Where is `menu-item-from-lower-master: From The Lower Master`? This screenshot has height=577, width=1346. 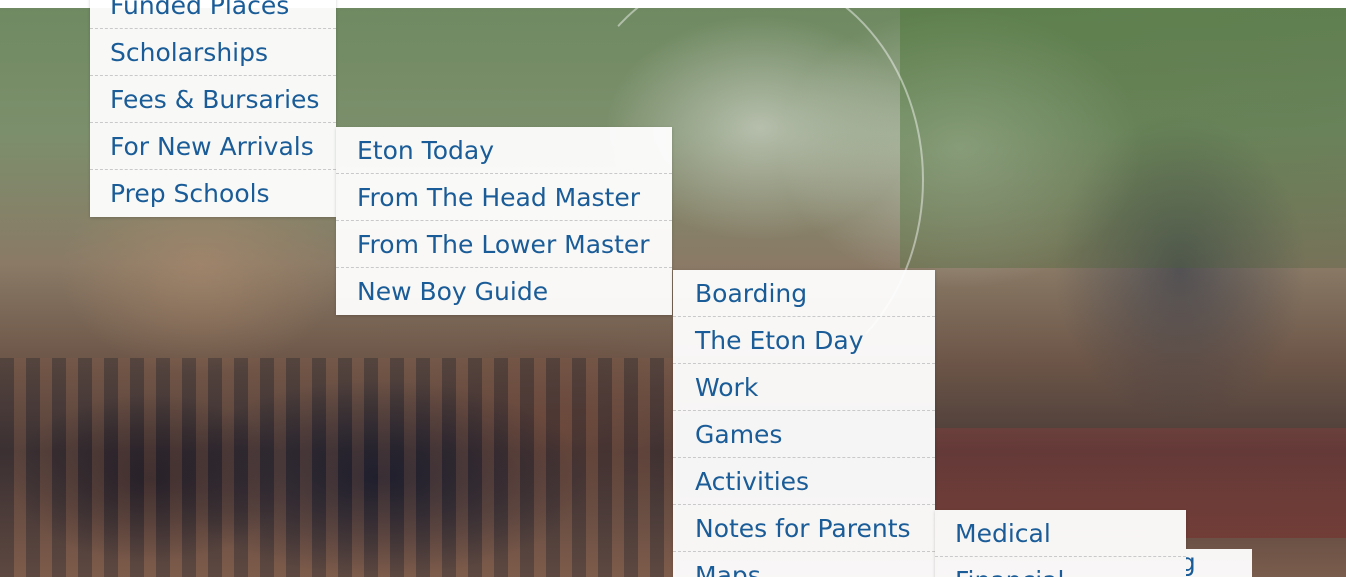
menu-item-from-lower-master: From The Lower Master is located at coordinates (504, 244).